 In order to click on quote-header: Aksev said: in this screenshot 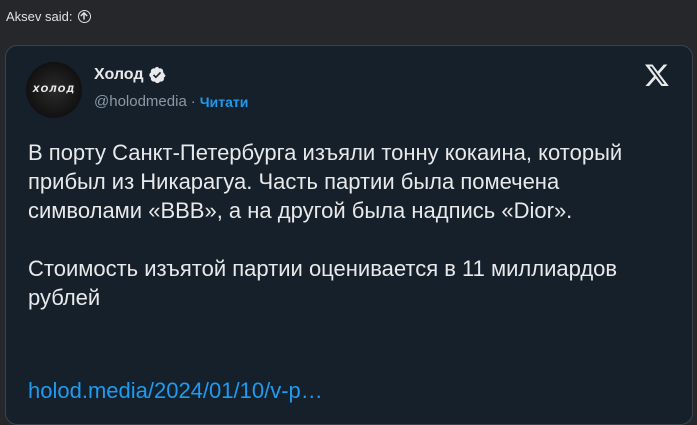, I will do `click(49, 16)`.